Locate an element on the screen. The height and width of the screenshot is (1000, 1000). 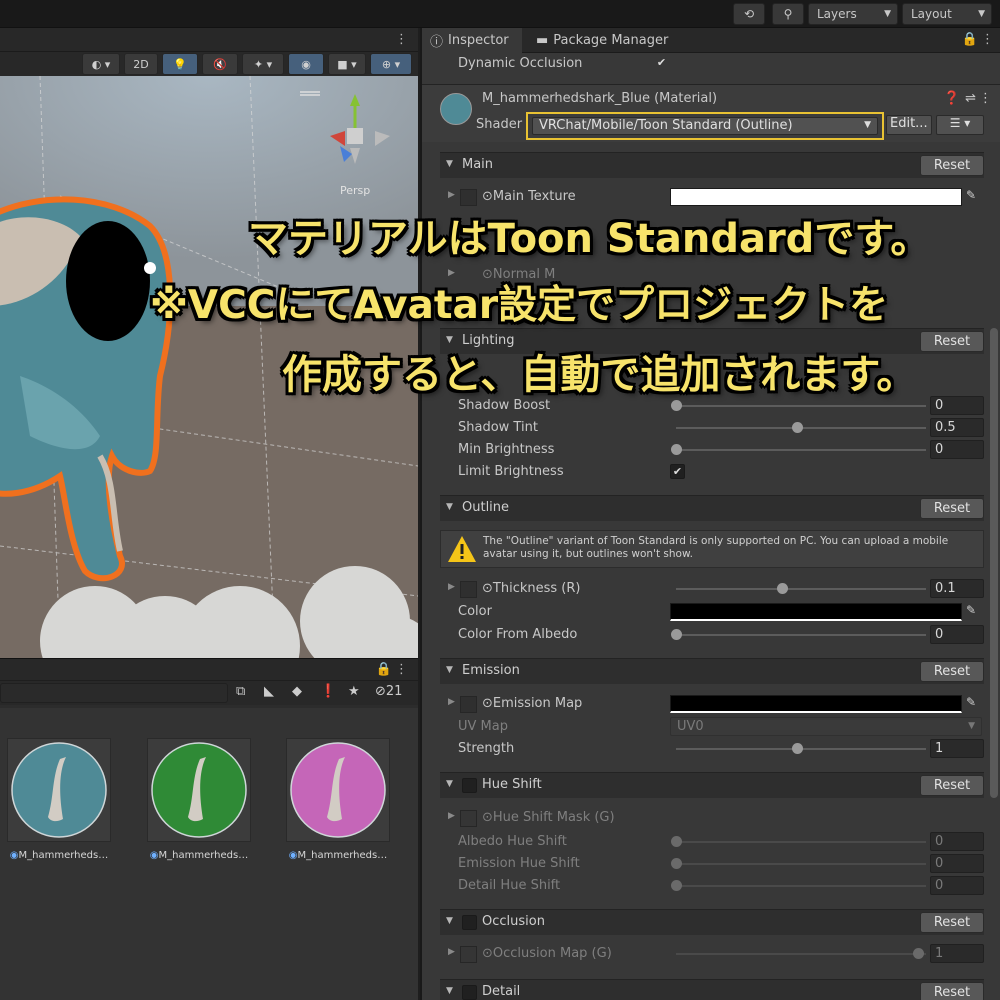
mode-2d-button: 2D is located at coordinates (141, 64).